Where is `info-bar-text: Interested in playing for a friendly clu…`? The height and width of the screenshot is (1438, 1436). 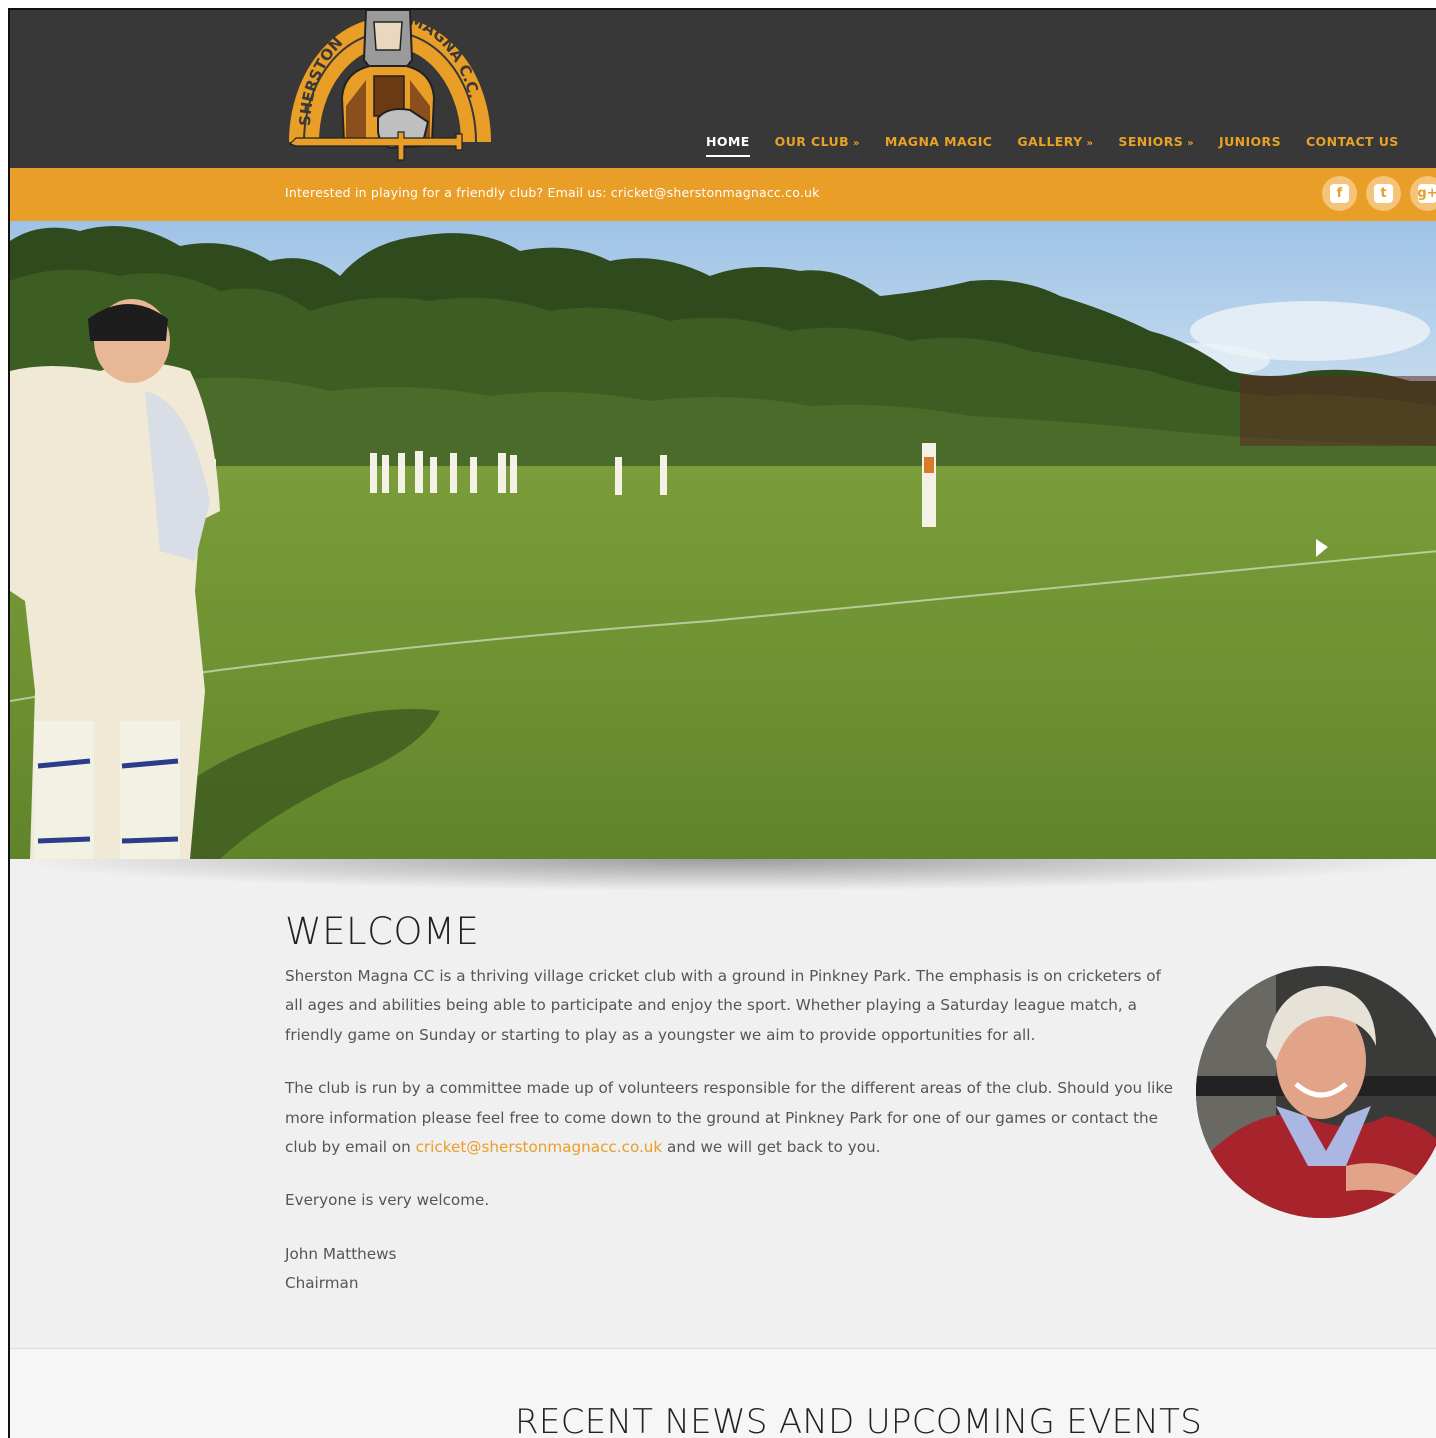 info-bar-text: Interested in playing for a friendly clu… is located at coordinates (552, 192).